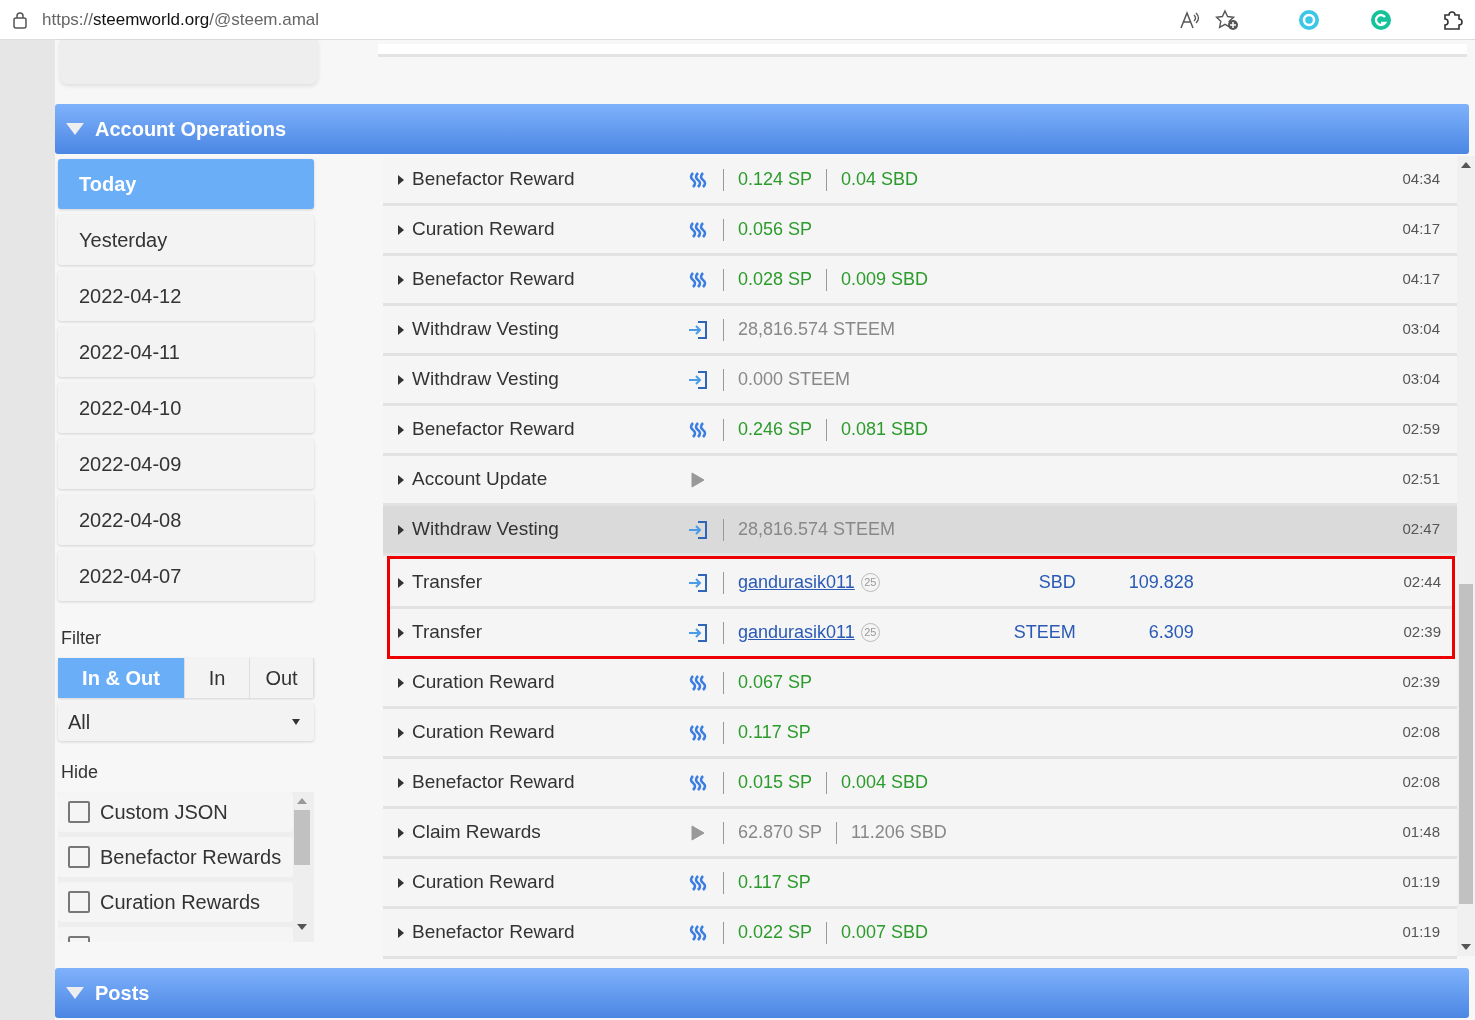  I want to click on hide-option: Curation Rewards, so click(175, 902).